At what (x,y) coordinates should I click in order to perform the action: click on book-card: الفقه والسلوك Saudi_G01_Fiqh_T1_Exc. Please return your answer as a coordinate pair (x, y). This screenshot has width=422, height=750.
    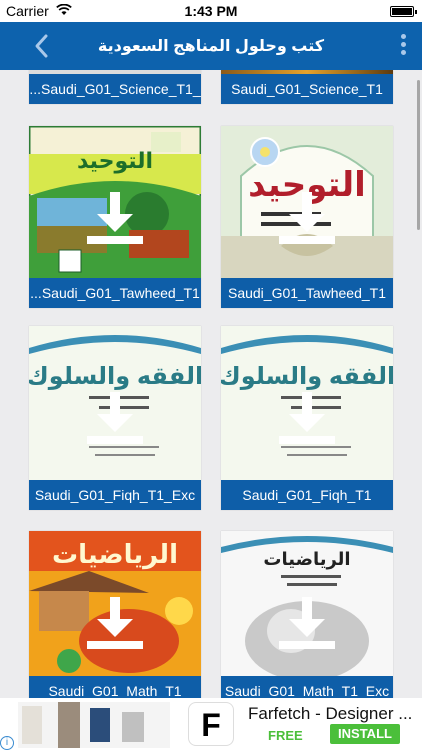
    Looking at the image, I should click on (115, 418).